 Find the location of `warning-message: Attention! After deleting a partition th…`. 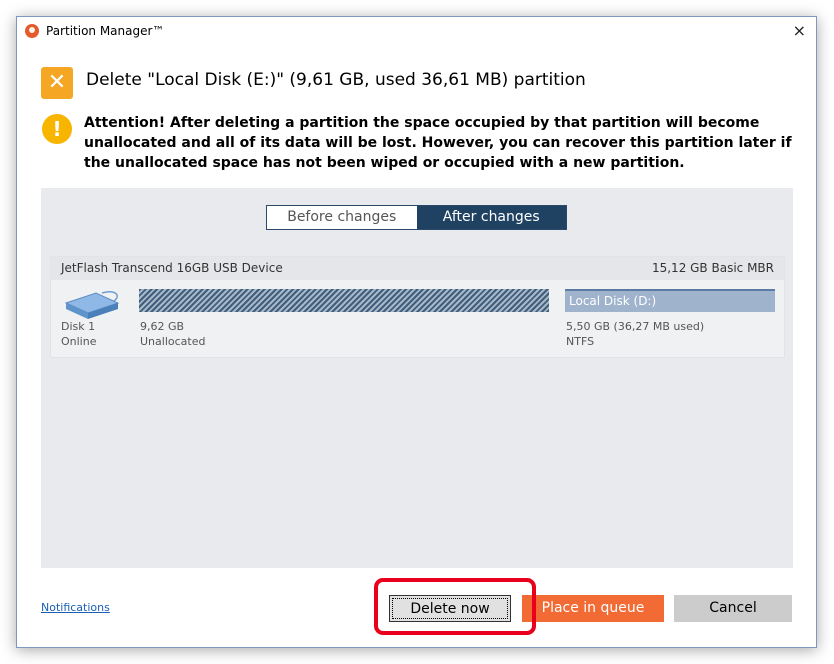

warning-message: Attention! After deleting a partition th… is located at coordinates (438, 143).